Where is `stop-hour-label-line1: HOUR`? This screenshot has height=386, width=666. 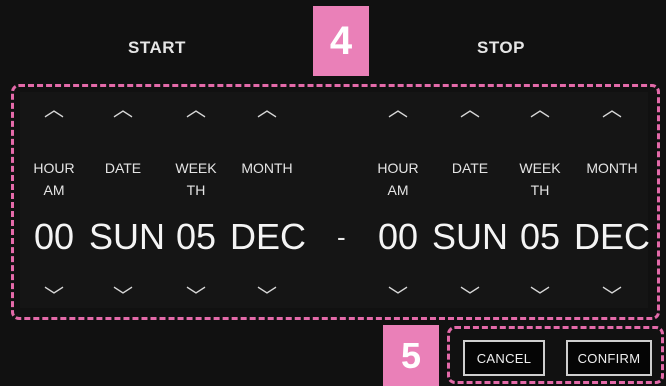
stop-hour-label-line1: HOUR is located at coordinates (398, 168).